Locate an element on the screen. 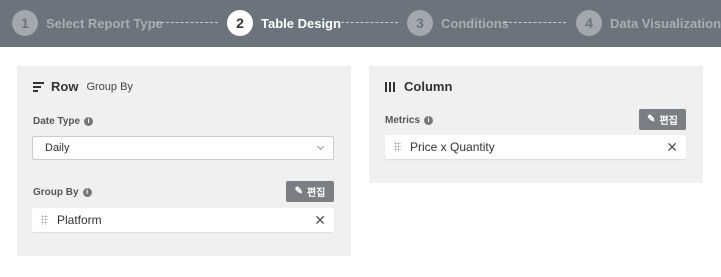 This screenshot has height=277, width=721. row-panel-header: Row Group By is located at coordinates (83, 86).